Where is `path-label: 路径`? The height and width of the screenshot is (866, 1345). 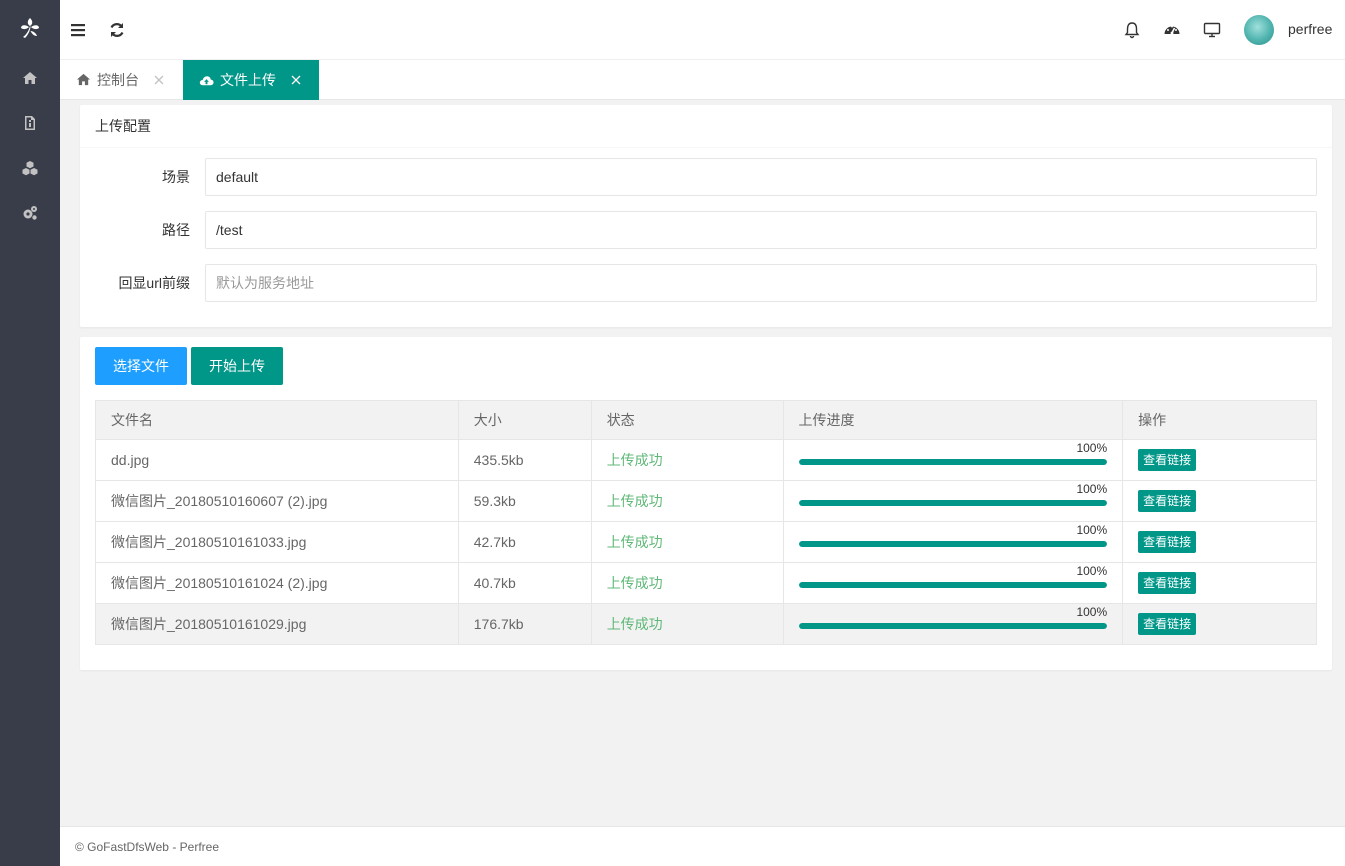
path-label: 路径 is located at coordinates (176, 230).